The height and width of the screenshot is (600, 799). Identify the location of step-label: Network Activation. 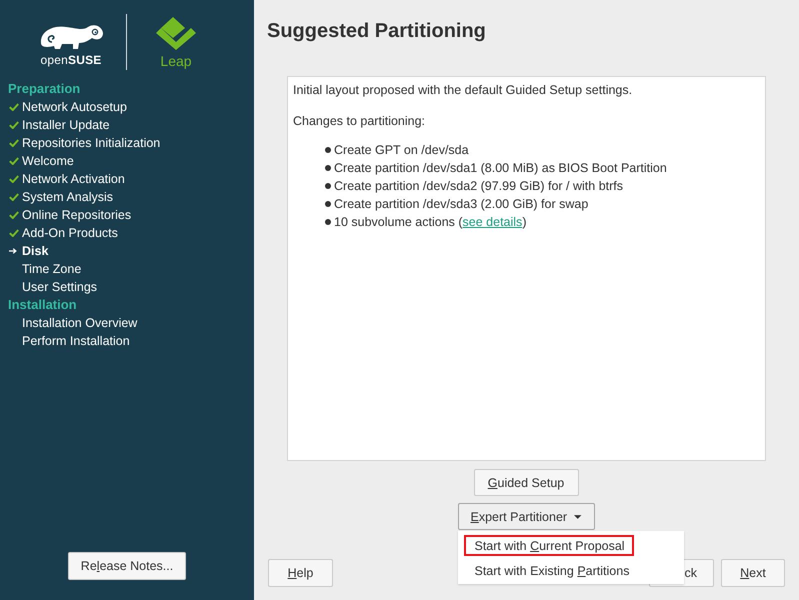
(73, 179).